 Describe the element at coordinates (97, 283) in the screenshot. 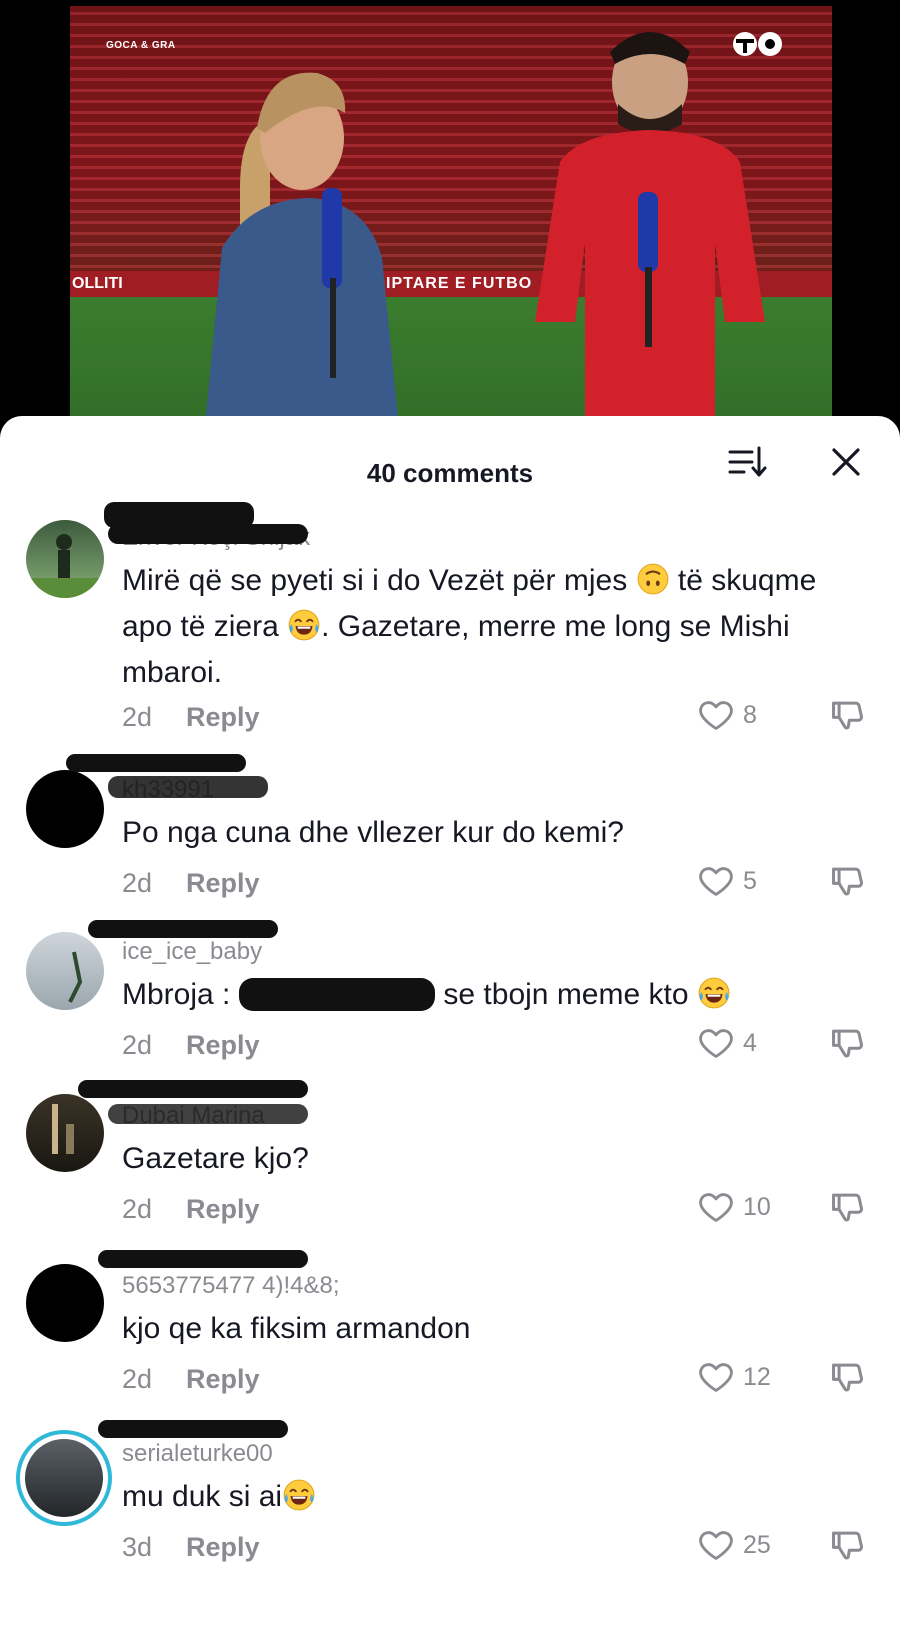

I see `banner-left-text: OLLITI` at that location.